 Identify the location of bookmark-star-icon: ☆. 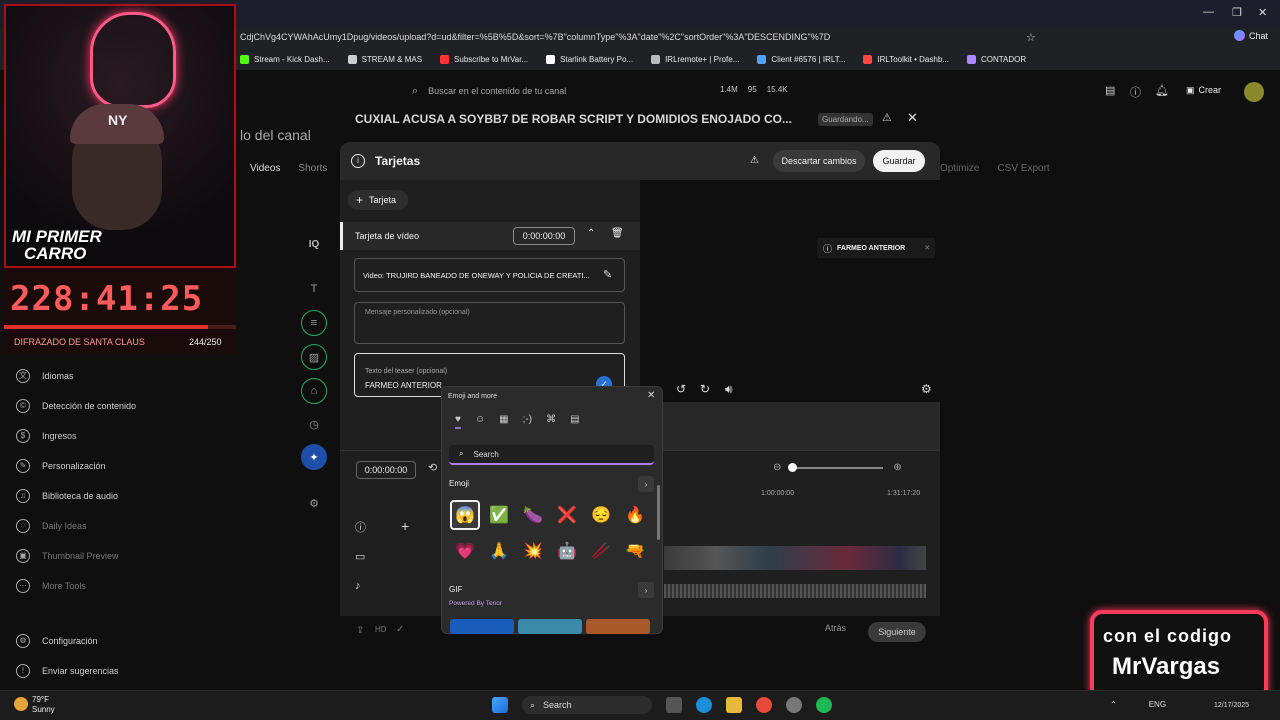
(1031, 37).